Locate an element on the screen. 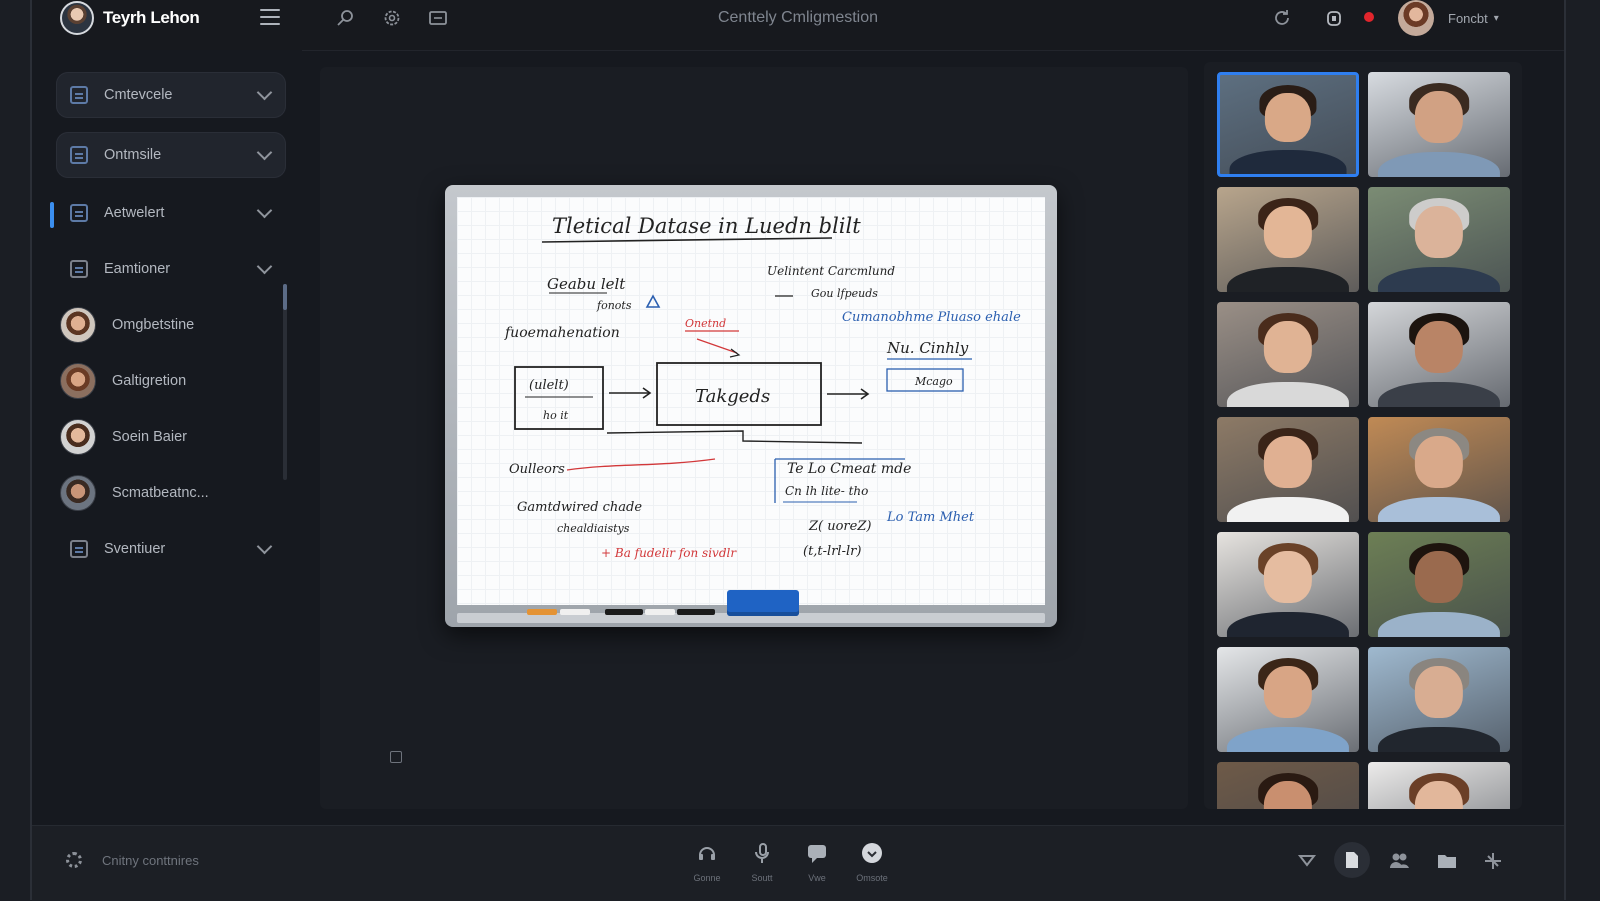  whiteboard-eraser is located at coordinates (763, 603).